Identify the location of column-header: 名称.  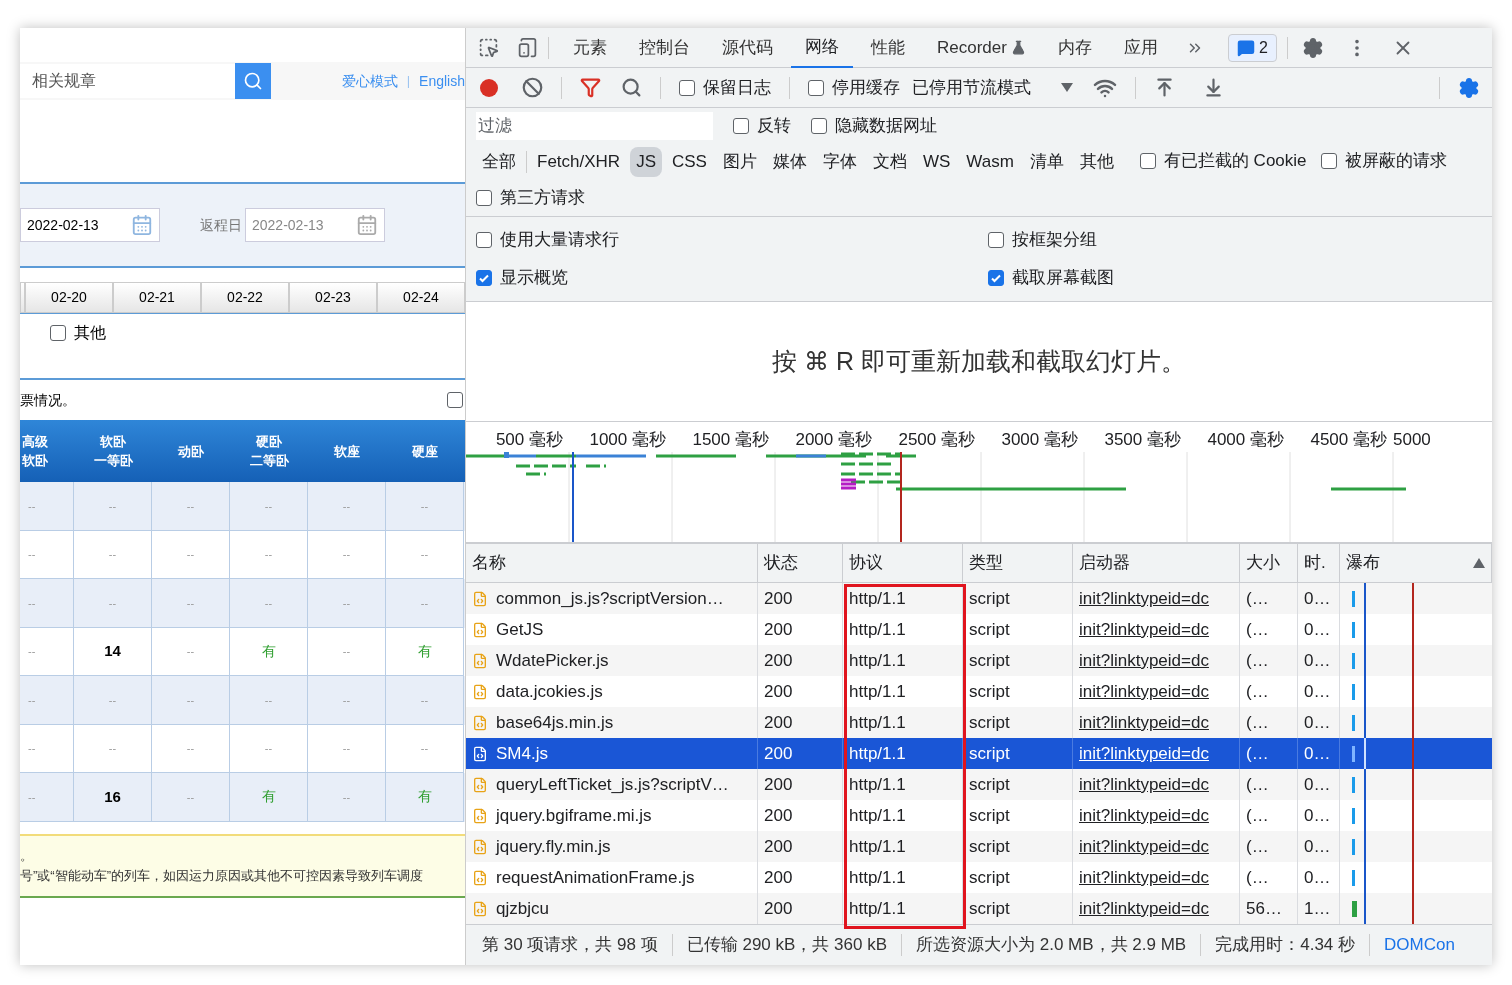
(489, 563).